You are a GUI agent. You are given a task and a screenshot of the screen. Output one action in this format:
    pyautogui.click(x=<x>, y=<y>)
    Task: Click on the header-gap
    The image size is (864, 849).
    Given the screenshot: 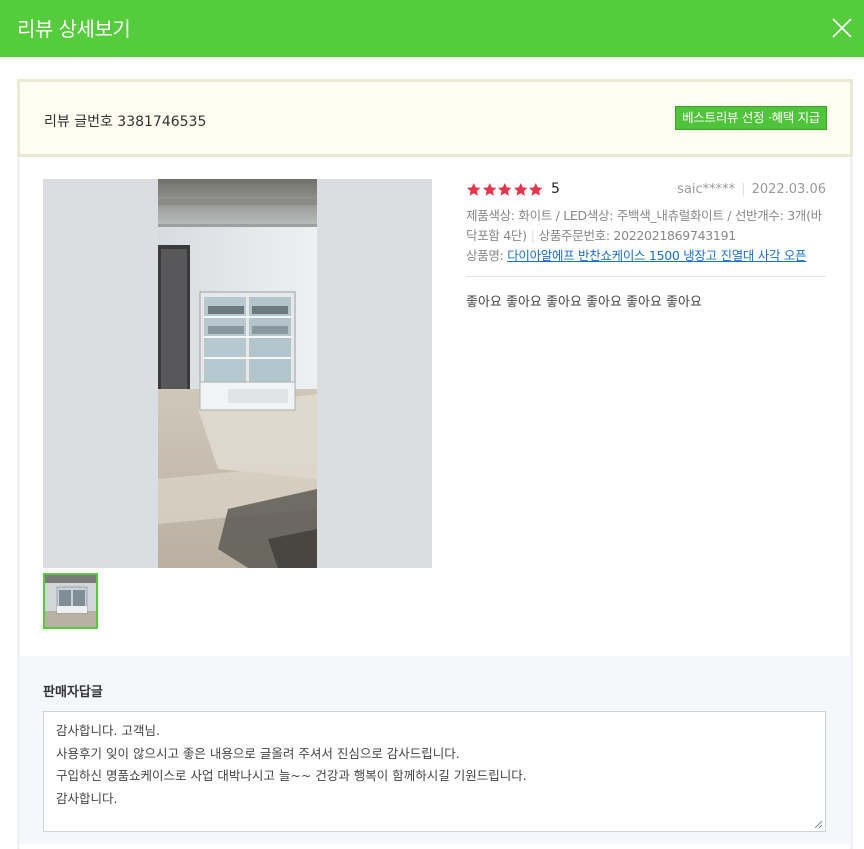 What is the action you would take?
    pyautogui.click(x=432, y=68)
    